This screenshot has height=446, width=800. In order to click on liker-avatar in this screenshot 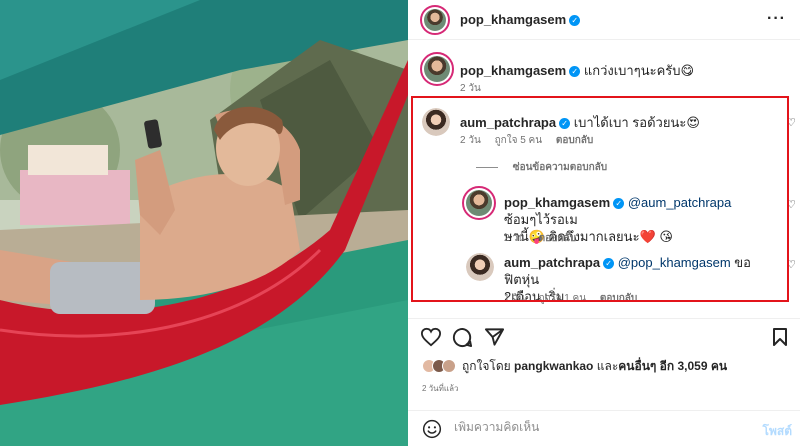, I will do `click(449, 366)`.